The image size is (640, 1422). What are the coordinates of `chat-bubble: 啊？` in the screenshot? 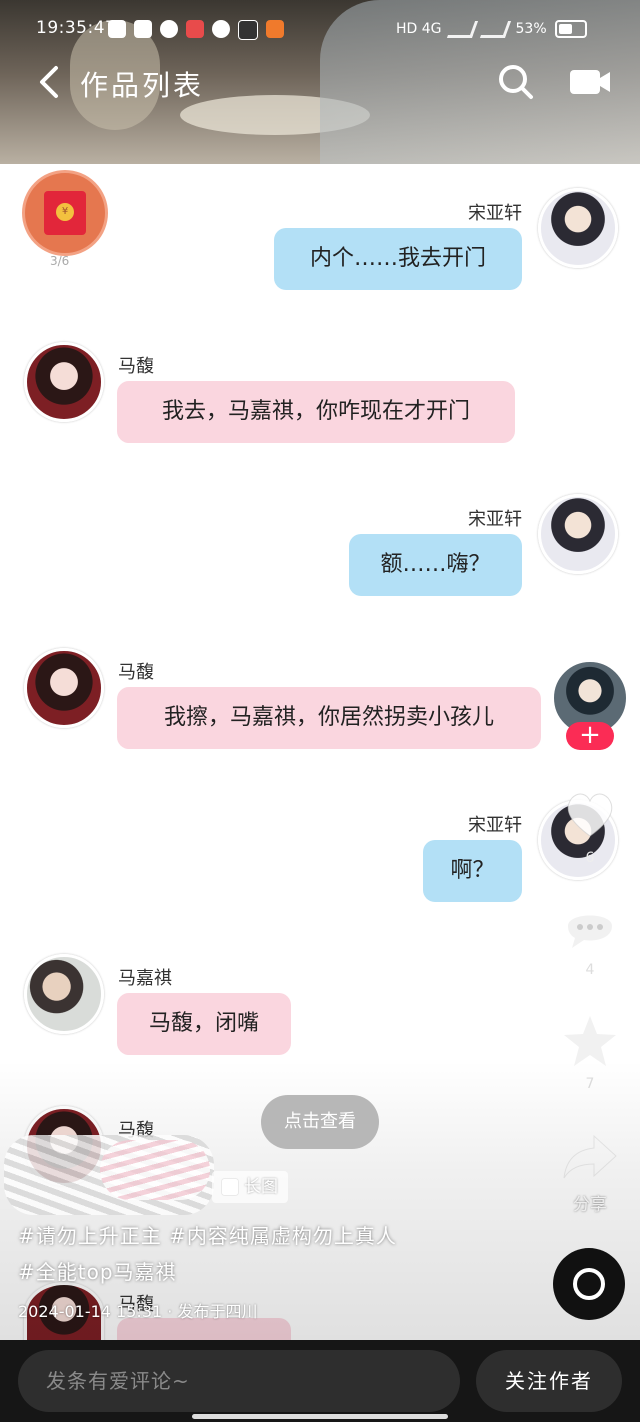 It's located at (472, 871).